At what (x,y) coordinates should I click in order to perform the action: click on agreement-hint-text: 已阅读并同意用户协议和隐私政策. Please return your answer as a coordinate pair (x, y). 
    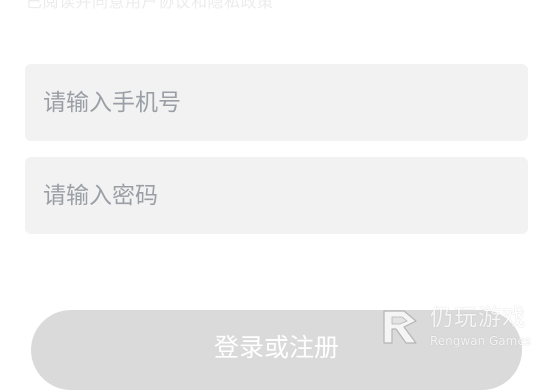
    Looking at the image, I should click on (150, 5).